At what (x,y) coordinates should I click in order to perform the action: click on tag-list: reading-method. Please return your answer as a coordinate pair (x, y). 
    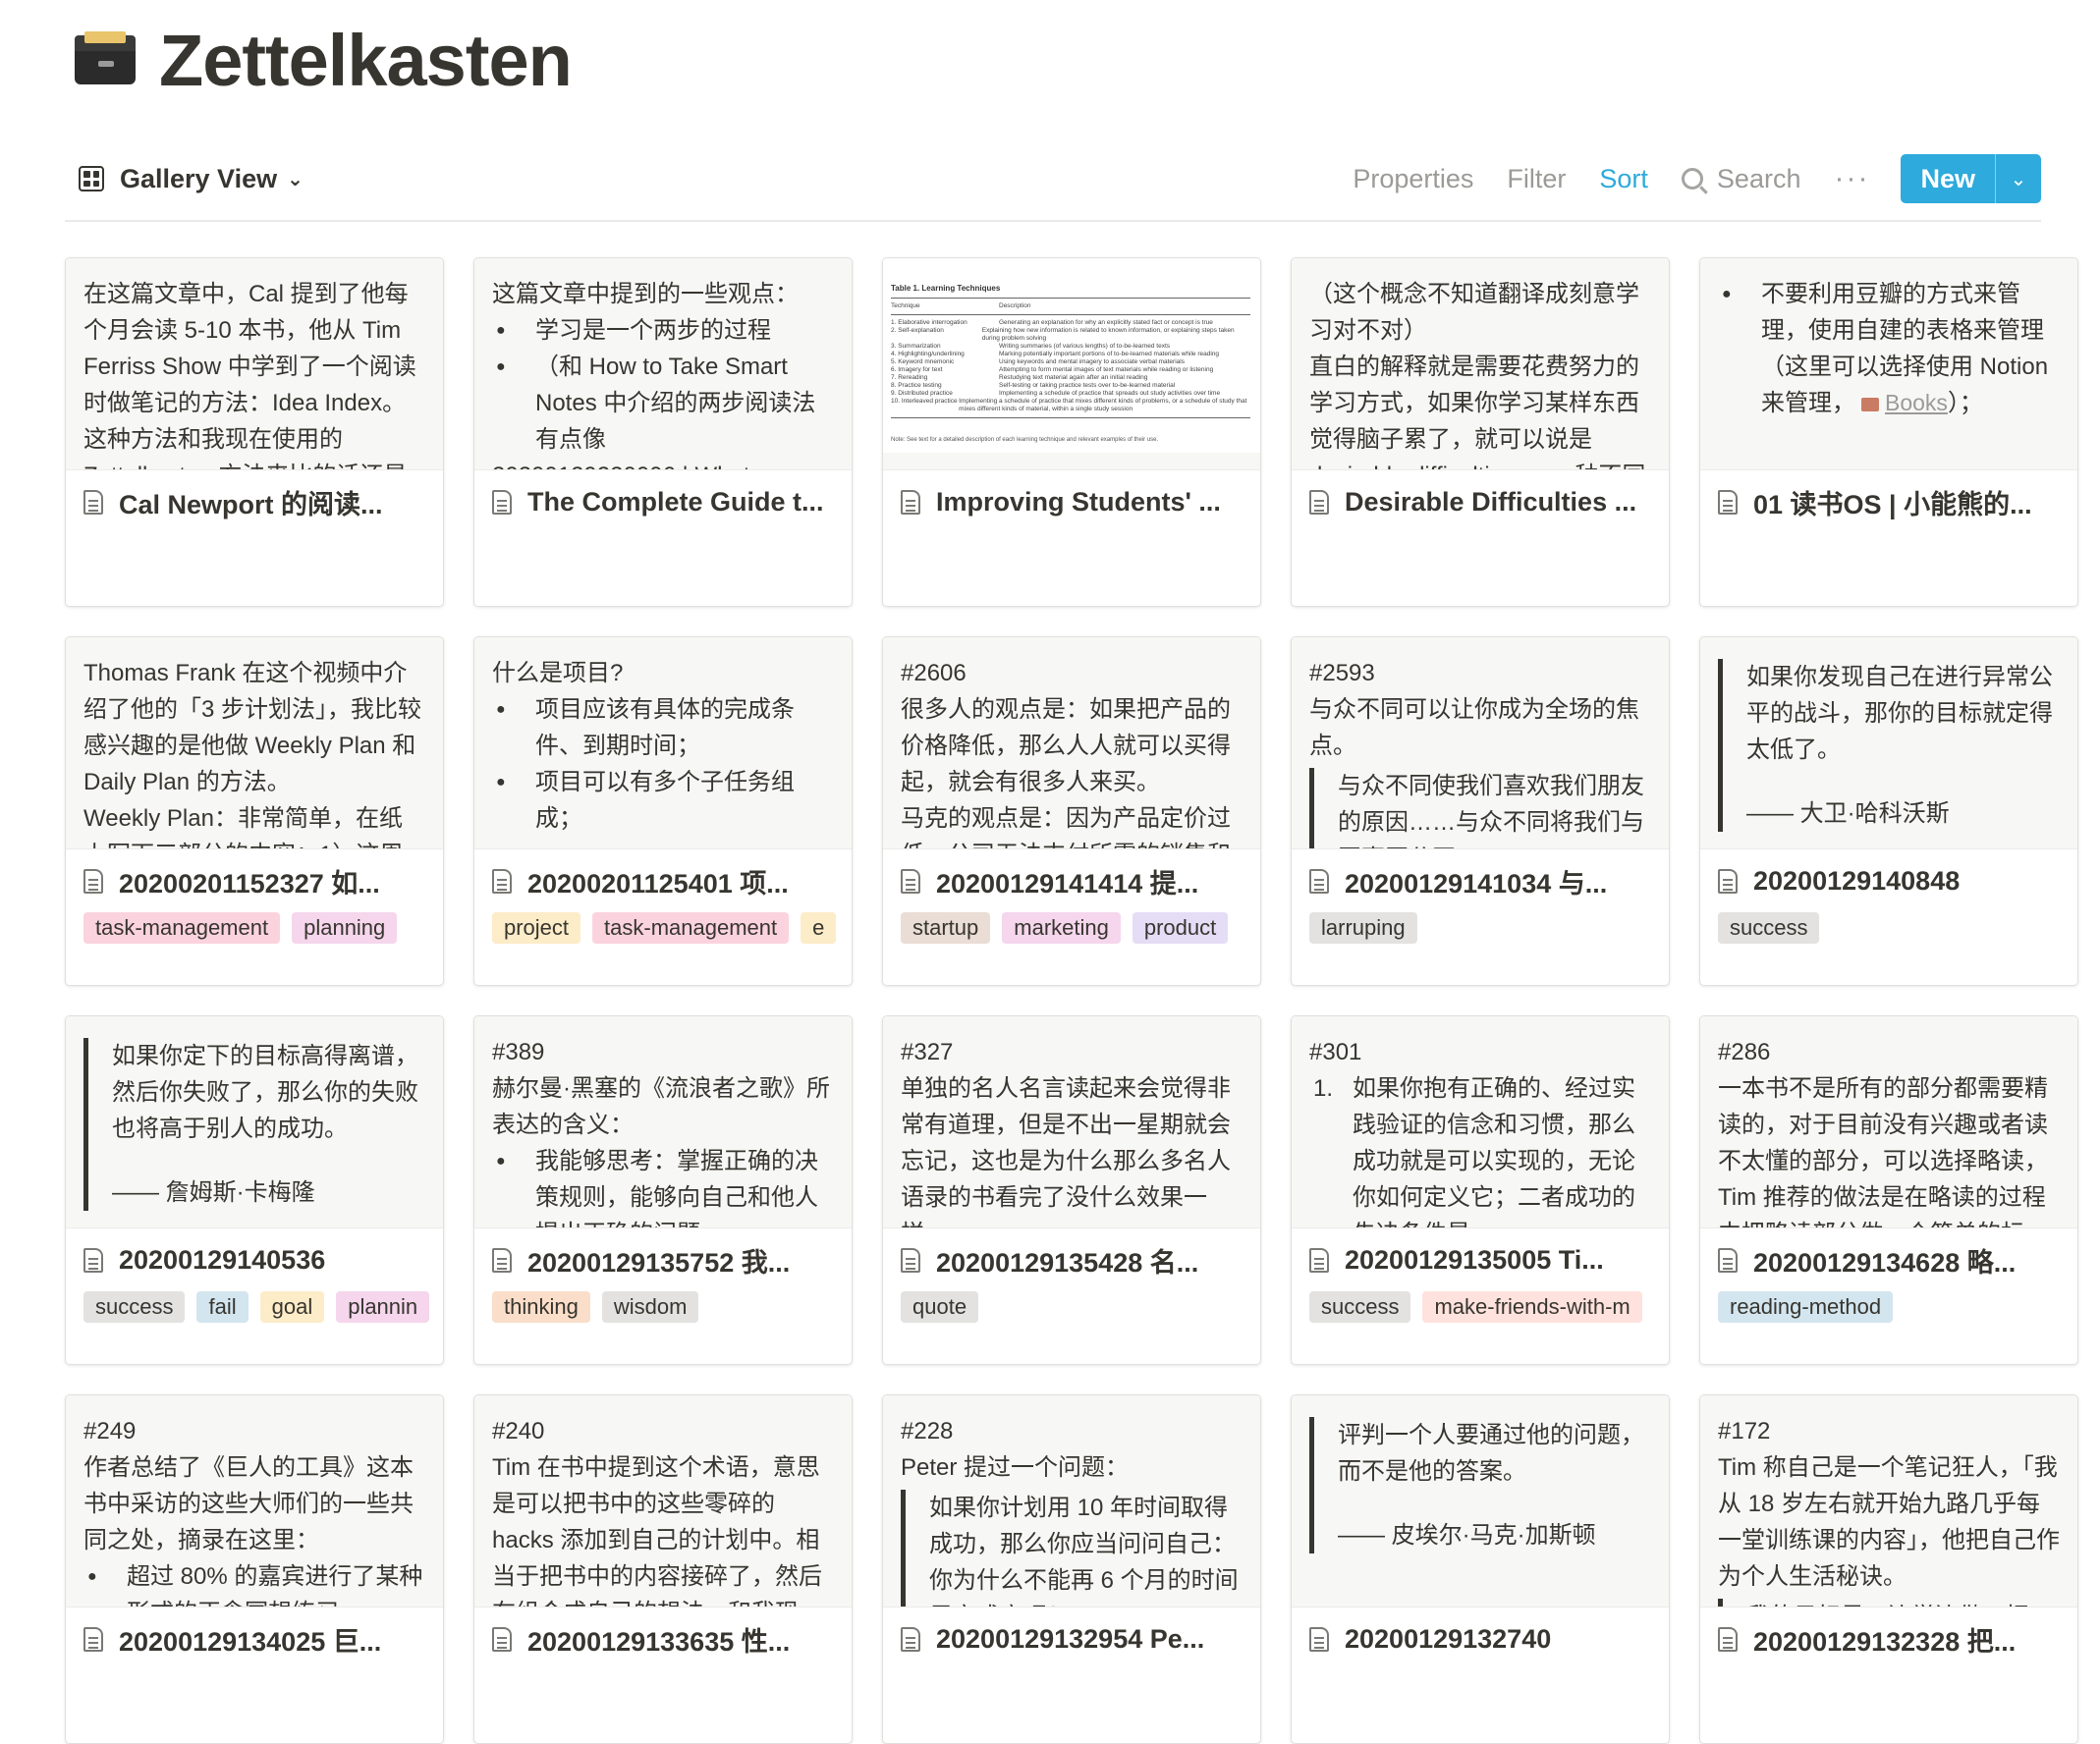
    Looking at the image, I should click on (1888, 1307).